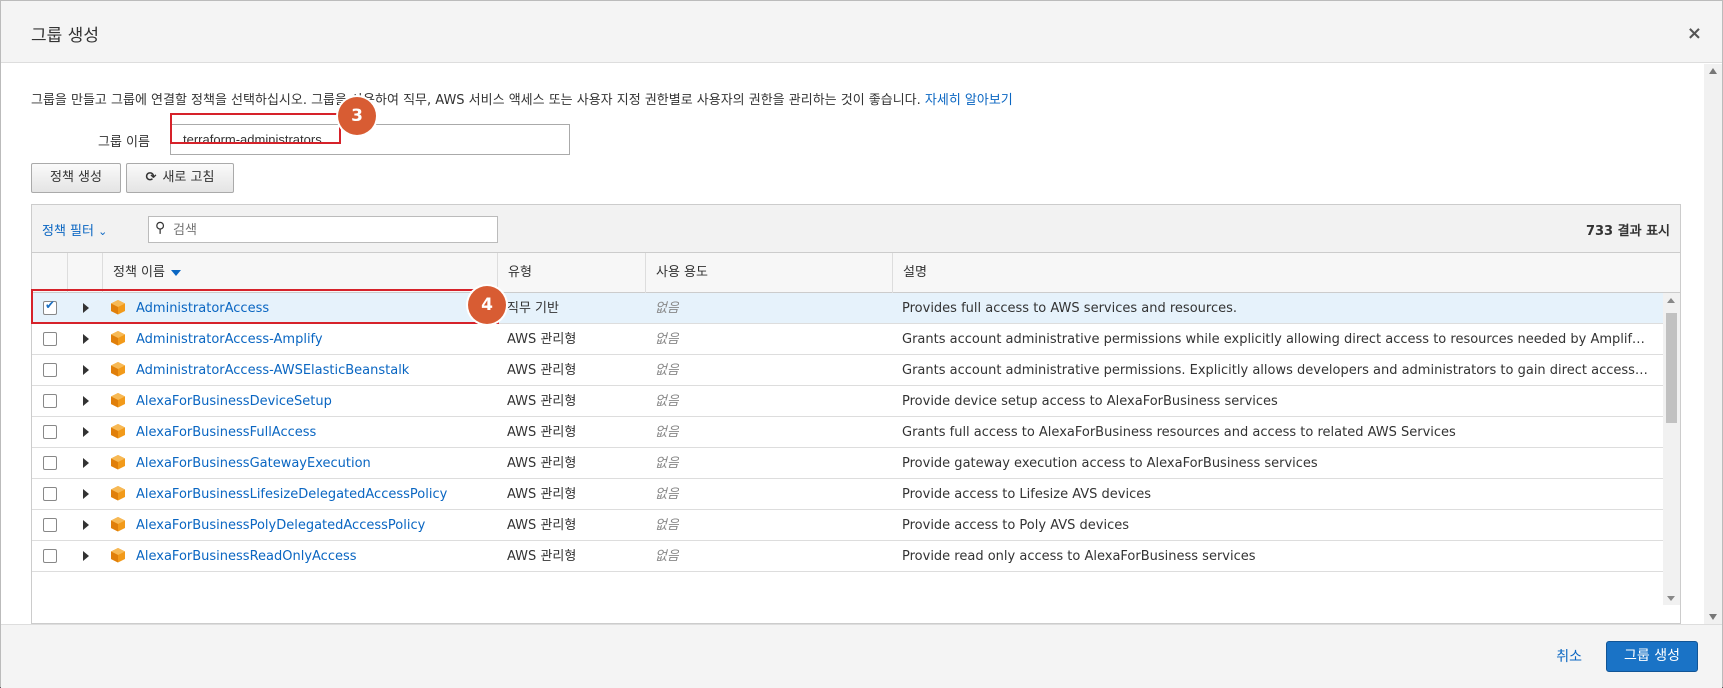 The image size is (1723, 688). Describe the element at coordinates (272, 370) in the screenshot. I see `policy-name-link: AdministratorAccess-AWSElasticBeanstalk` at that location.